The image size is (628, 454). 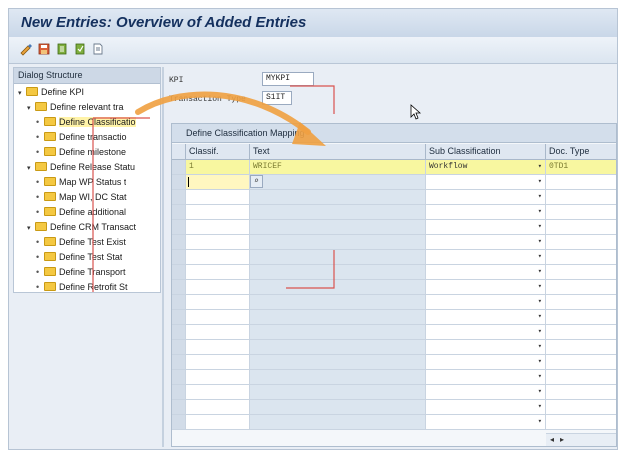 I want to click on doc-type-cell: 0TD1, so click(x=581, y=167).